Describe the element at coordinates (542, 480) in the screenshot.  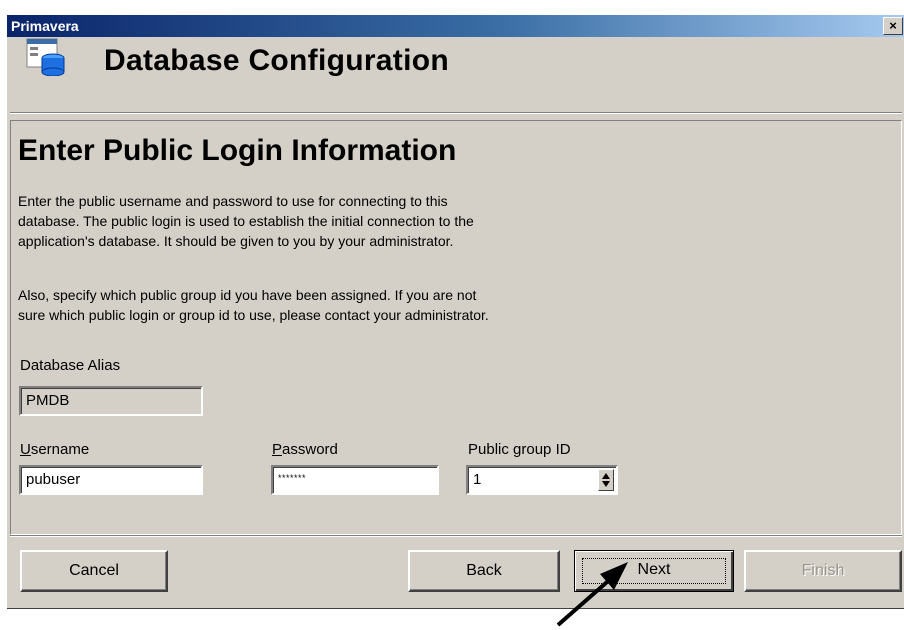
I see `public-group-id-input: 1` at that location.